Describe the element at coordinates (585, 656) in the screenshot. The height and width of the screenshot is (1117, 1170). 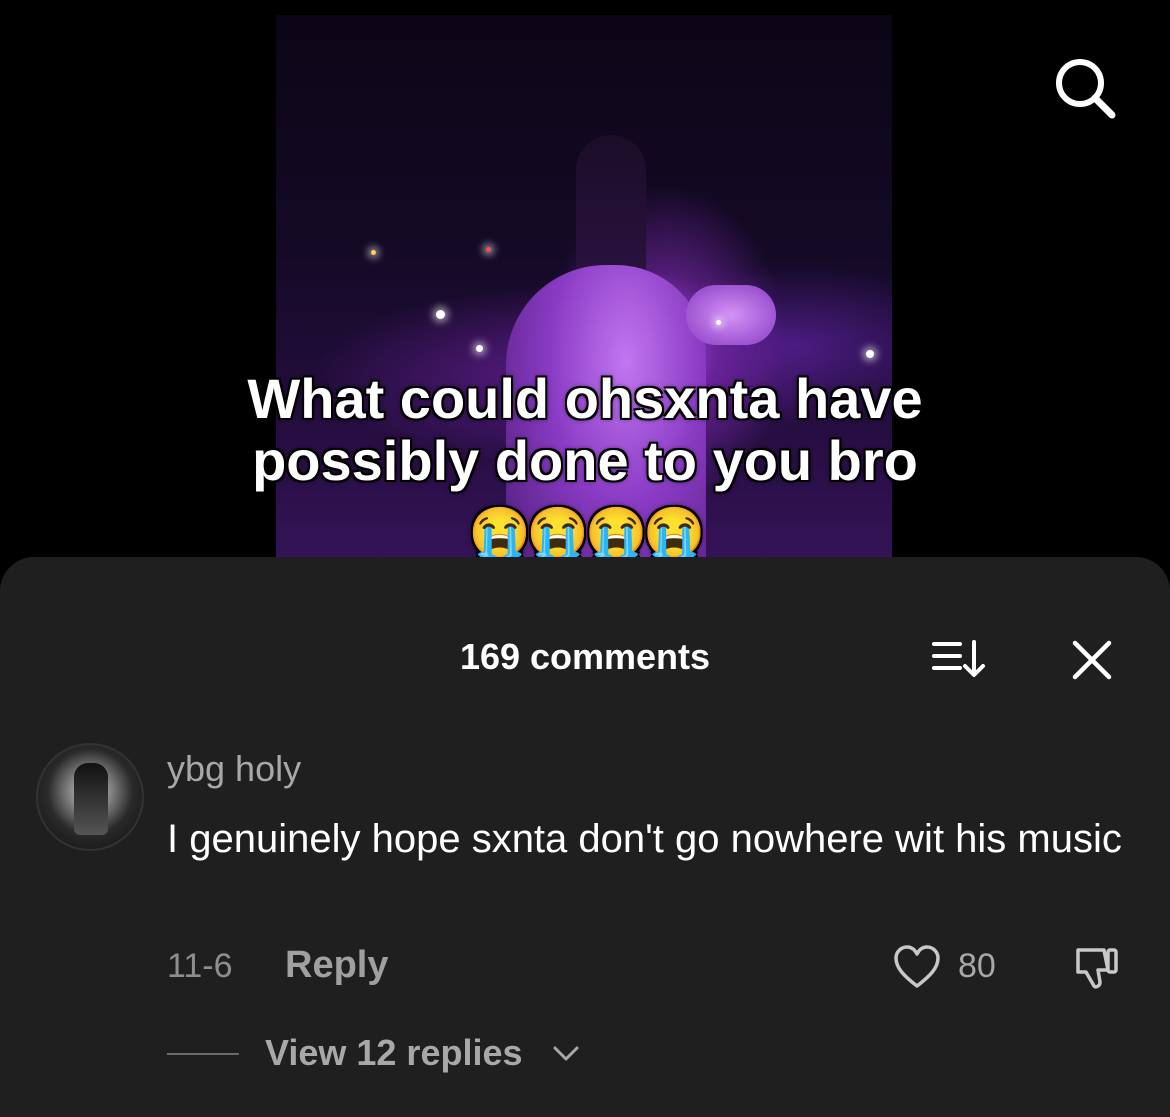
I see `comments-count-title: 169 comments` at that location.